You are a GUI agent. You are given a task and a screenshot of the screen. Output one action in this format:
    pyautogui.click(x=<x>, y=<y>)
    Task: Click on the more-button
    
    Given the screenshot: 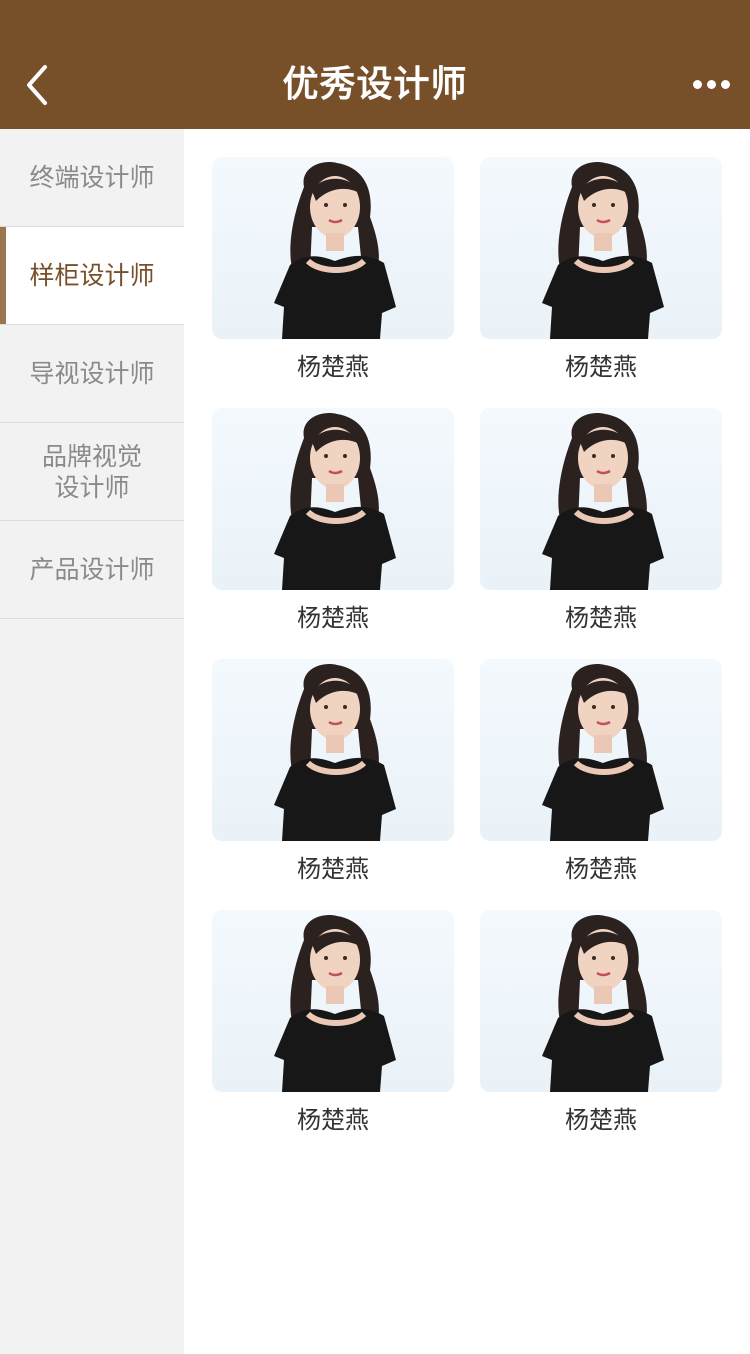 What is the action you would take?
    pyautogui.click(x=711, y=84)
    